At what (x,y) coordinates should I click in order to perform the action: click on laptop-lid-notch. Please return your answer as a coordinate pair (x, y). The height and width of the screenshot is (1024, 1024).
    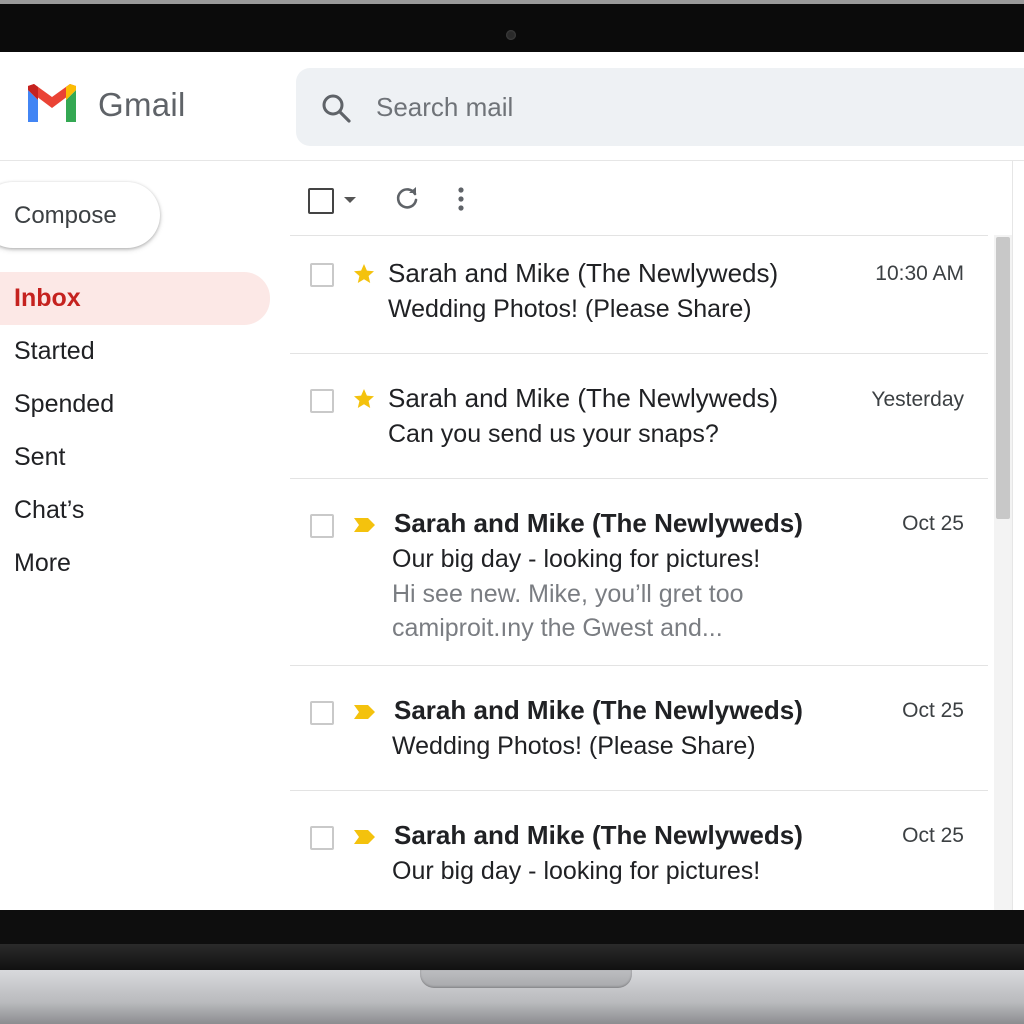
    Looking at the image, I should click on (526, 979).